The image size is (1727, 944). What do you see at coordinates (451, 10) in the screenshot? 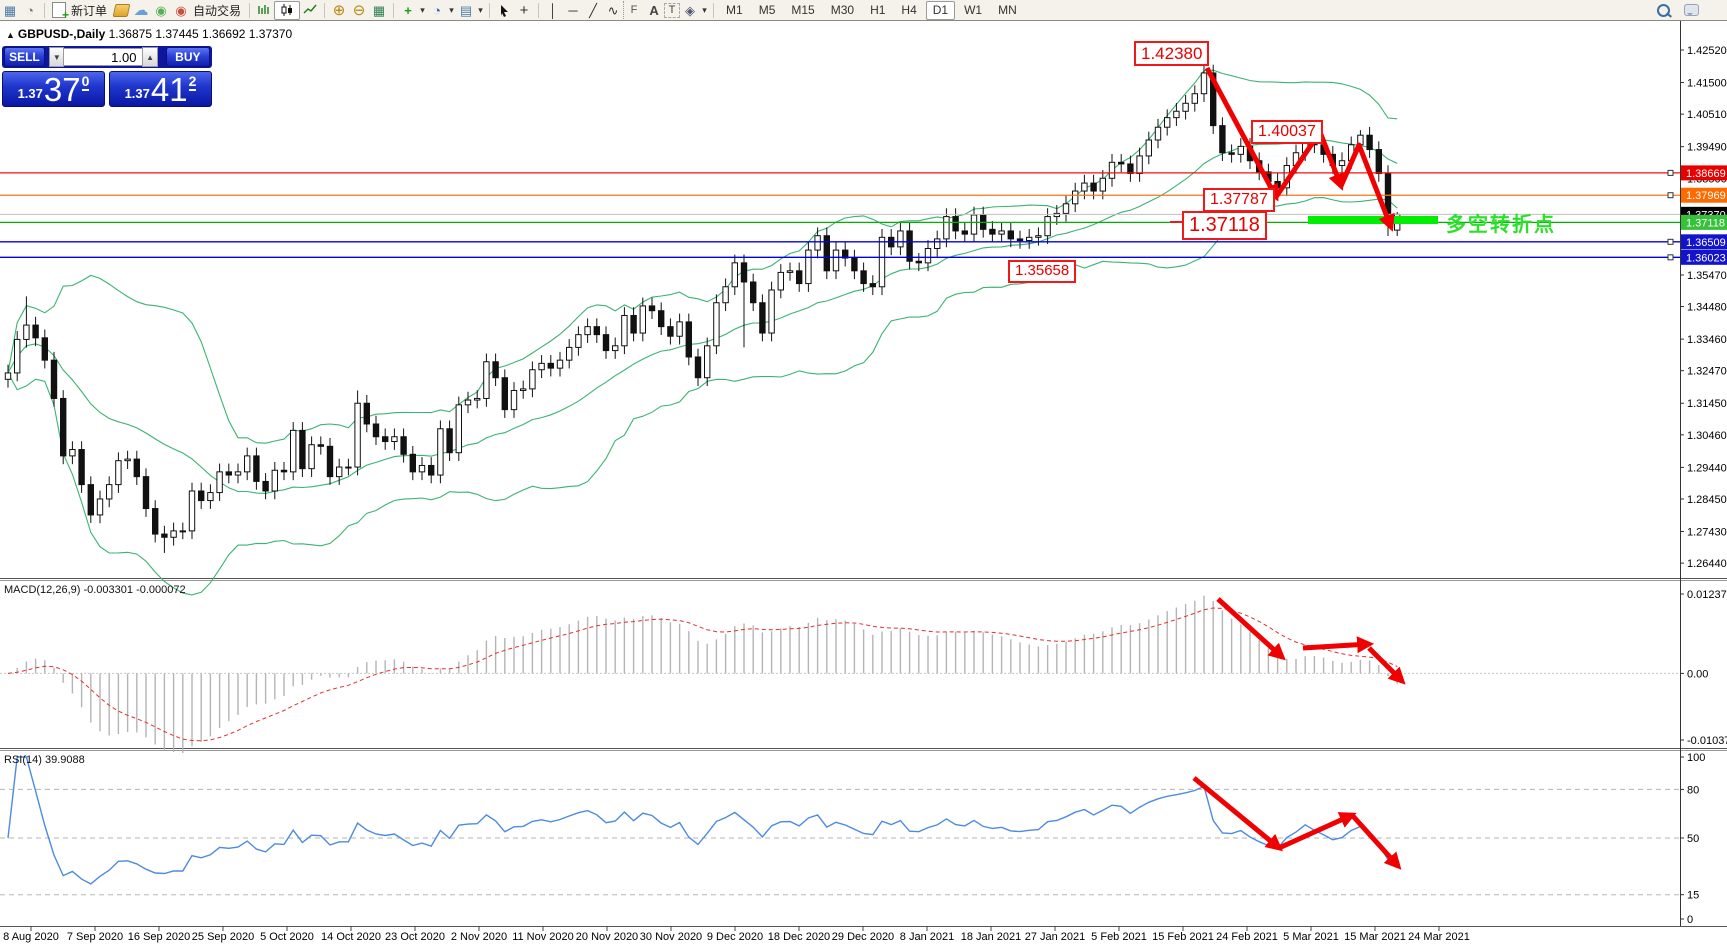
I see `periods-dropdown-icon: ▾` at bounding box center [451, 10].